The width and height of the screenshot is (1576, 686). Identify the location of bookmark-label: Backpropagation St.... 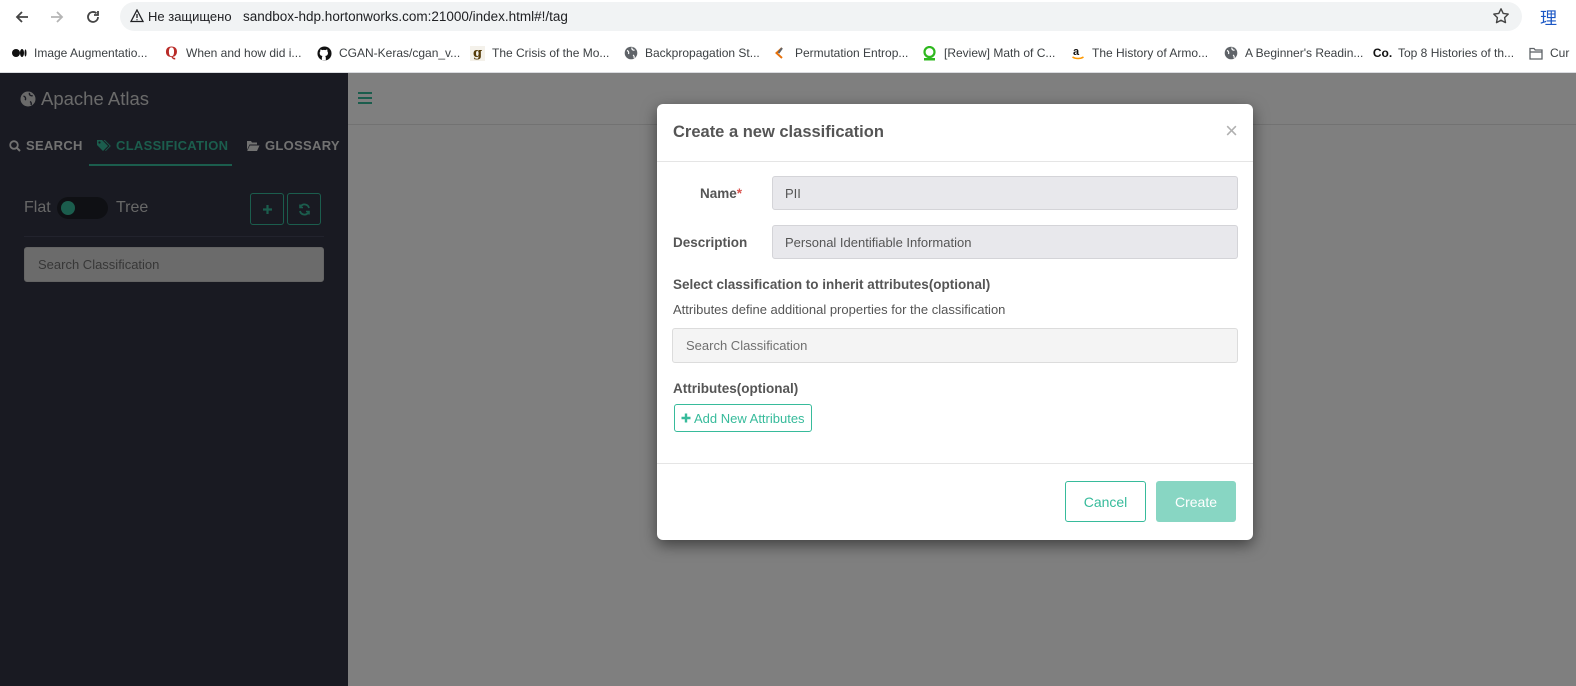
(702, 53).